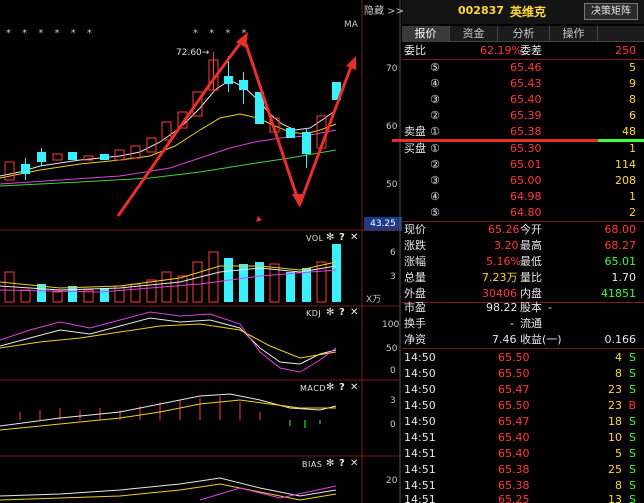 The image size is (644, 503). What do you see at coordinates (526, 67) in the screenshot?
I see `order-price: 65.46` at bounding box center [526, 67].